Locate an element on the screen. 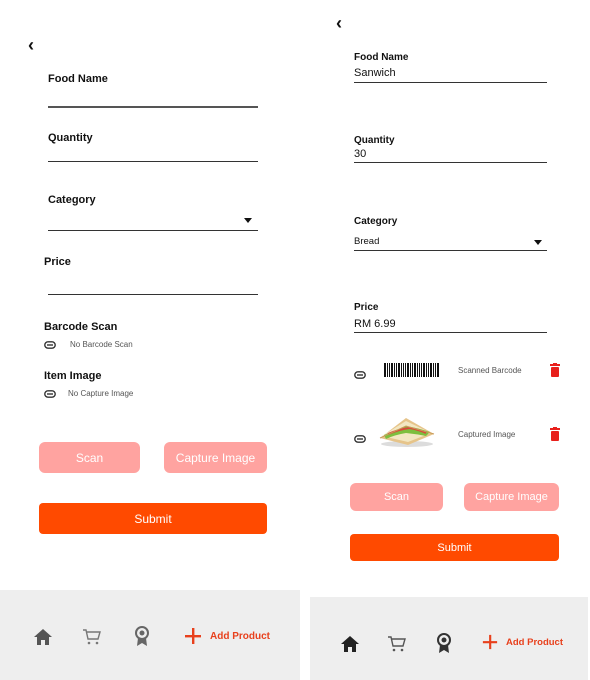  price-input: RM 6.99 is located at coordinates (375, 324).